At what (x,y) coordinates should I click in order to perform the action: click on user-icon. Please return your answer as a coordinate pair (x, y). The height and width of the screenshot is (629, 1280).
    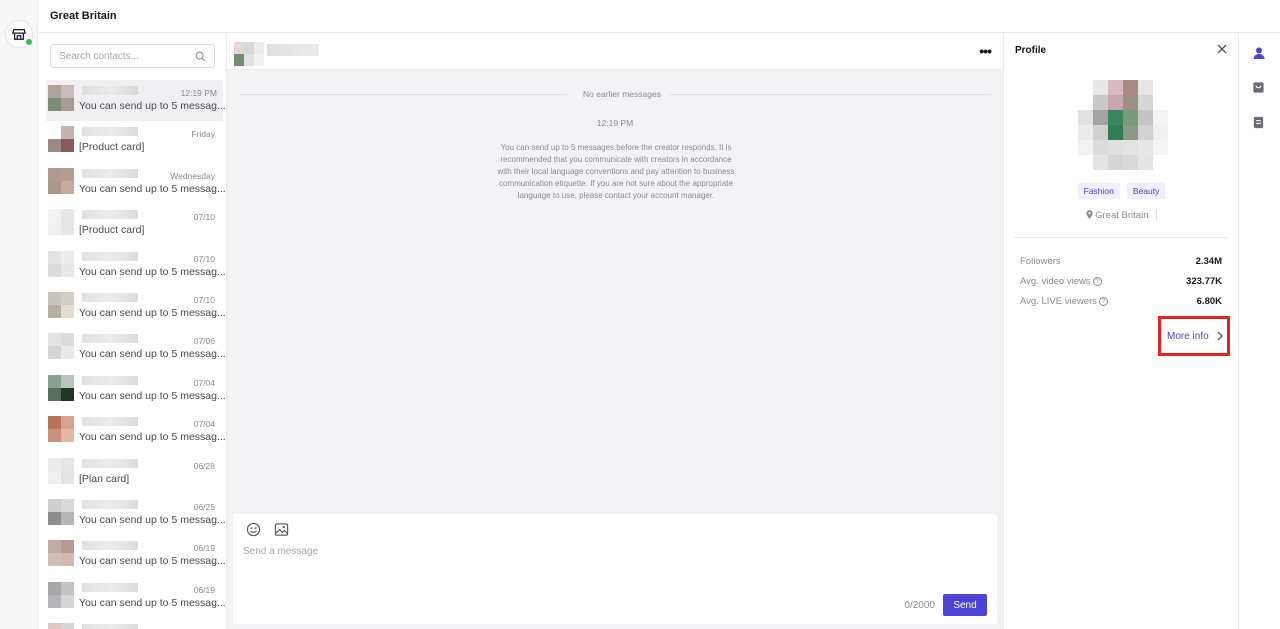
    Looking at the image, I should click on (1259, 53).